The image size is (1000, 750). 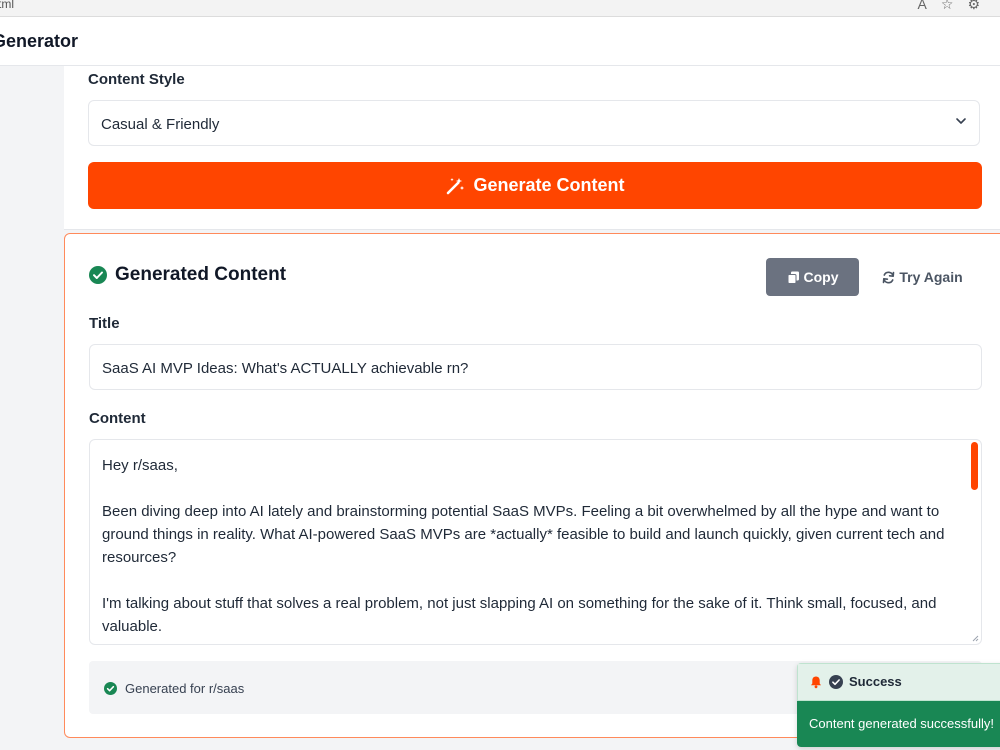 I want to click on generated-content-header: Generated Content, so click(x=187, y=275).